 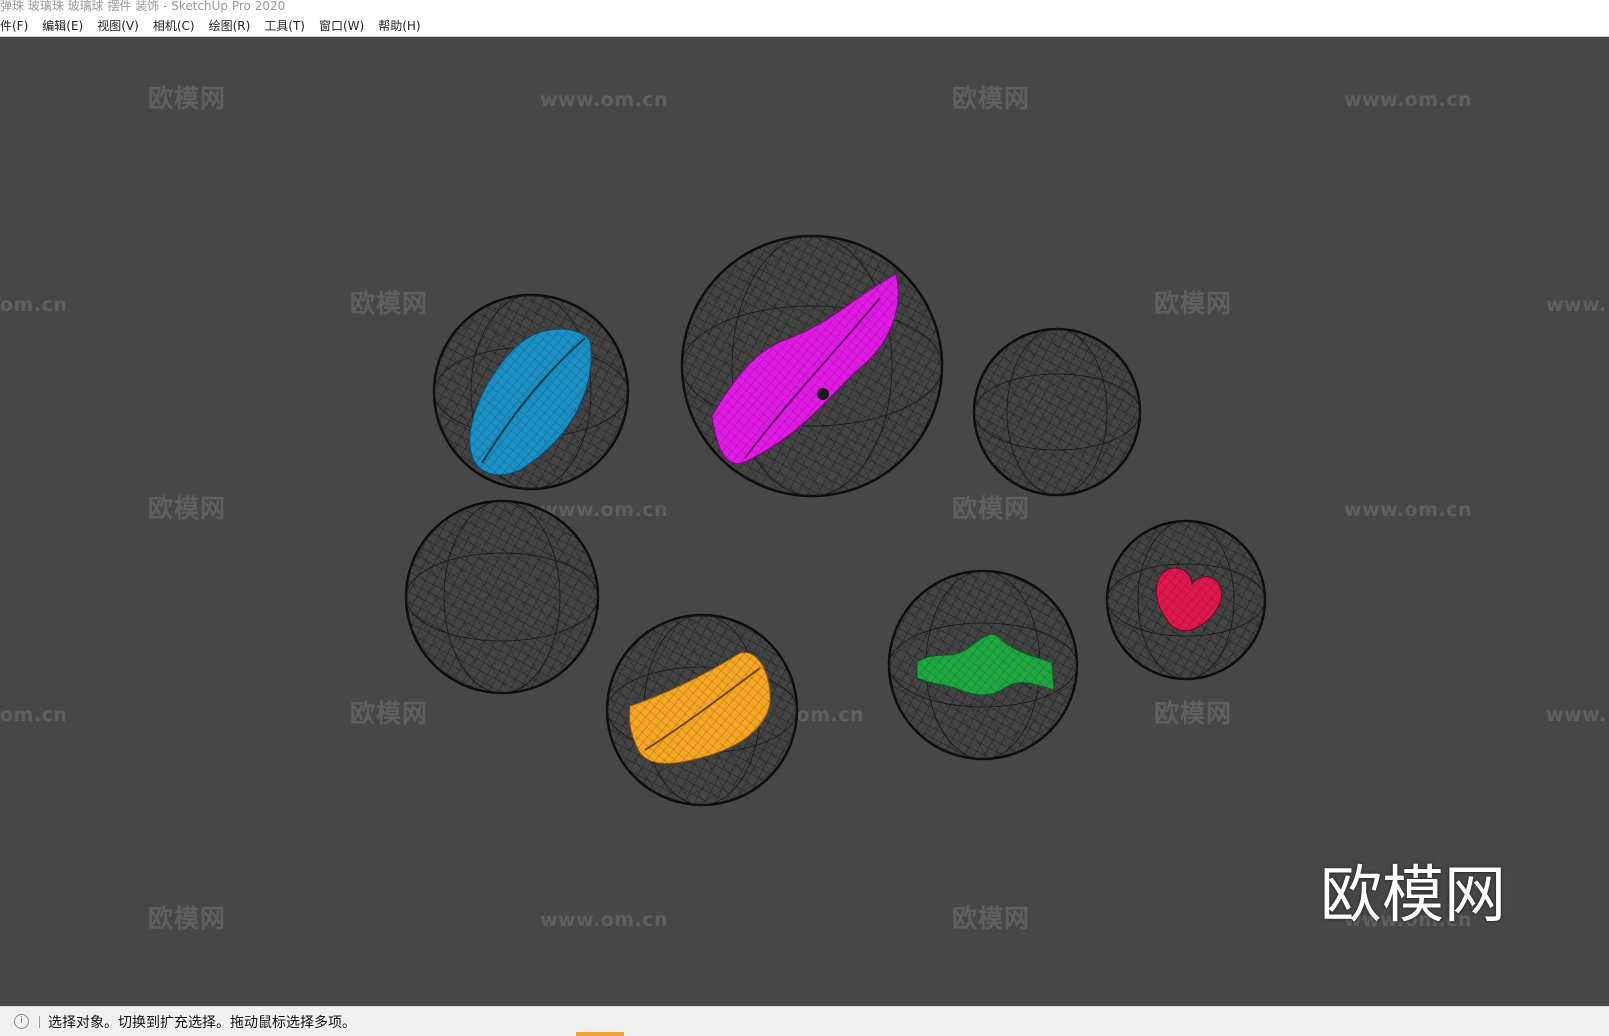 I want to click on marble-blue-leaf, so click(x=531, y=392).